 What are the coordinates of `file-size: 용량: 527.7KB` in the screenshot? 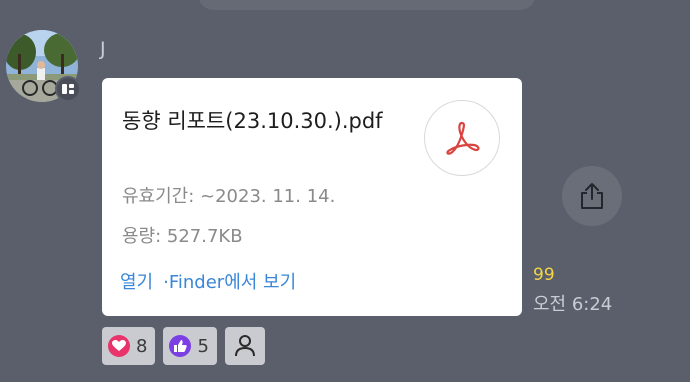 It's located at (182, 236).